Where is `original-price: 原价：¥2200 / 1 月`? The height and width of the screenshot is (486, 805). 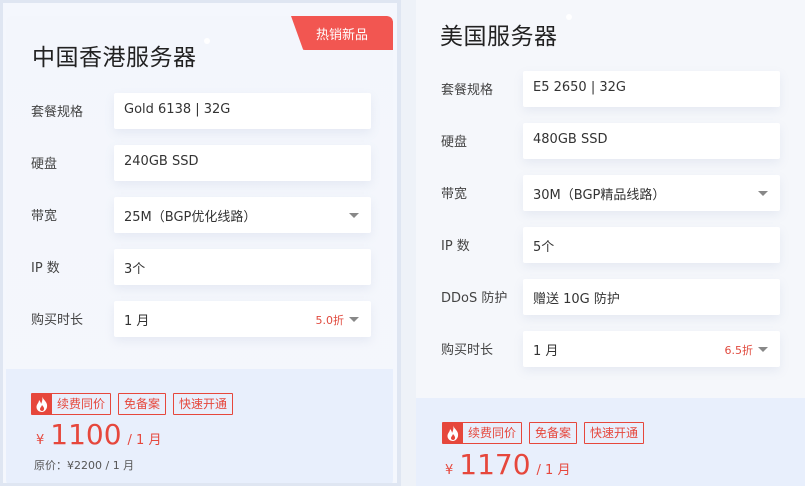 original-price: 原价：¥2200 / 1 月 is located at coordinates (84, 465).